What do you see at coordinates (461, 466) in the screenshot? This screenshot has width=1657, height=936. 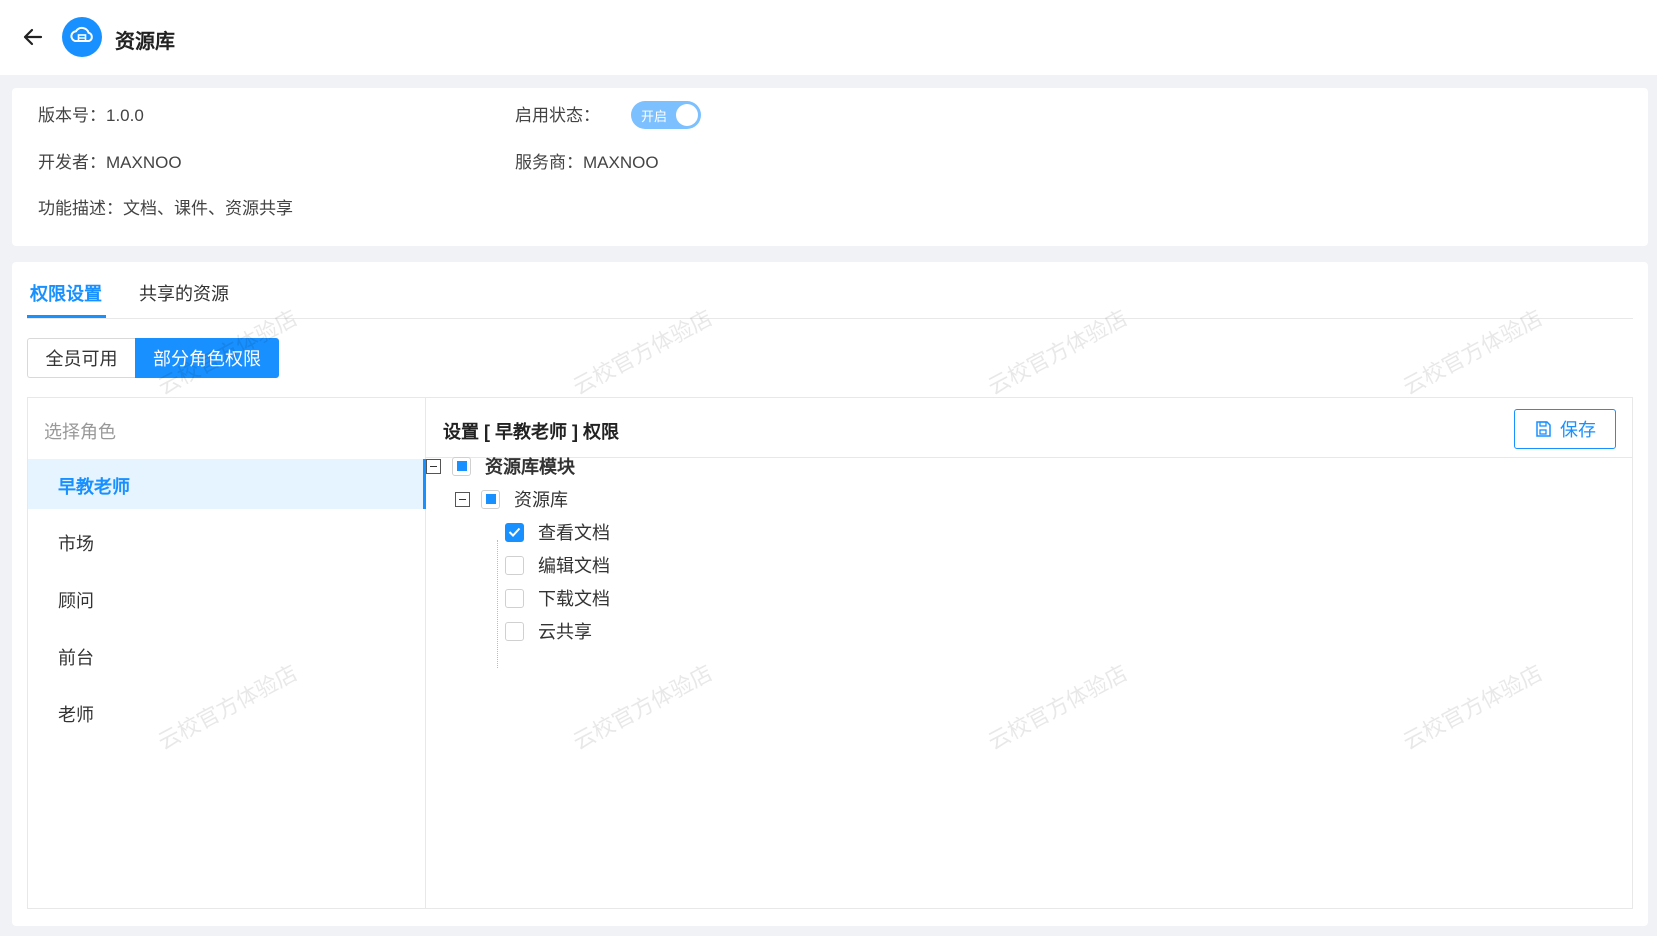 I see `module-checkbox` at bounding box center [461, 466].